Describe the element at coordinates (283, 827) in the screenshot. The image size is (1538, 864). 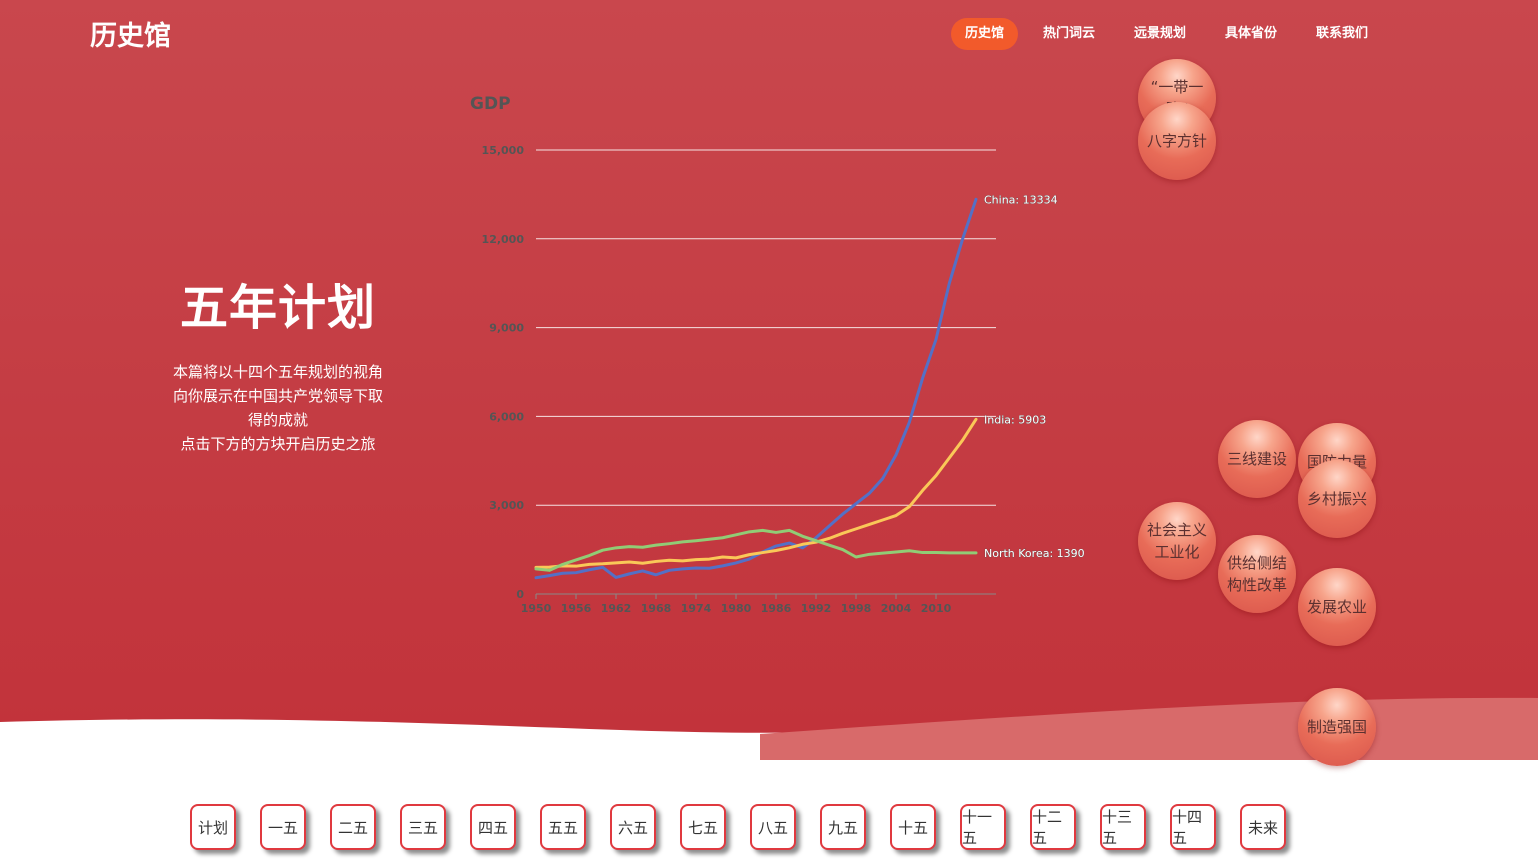
I see `plan-block-1: 一五` at that location.